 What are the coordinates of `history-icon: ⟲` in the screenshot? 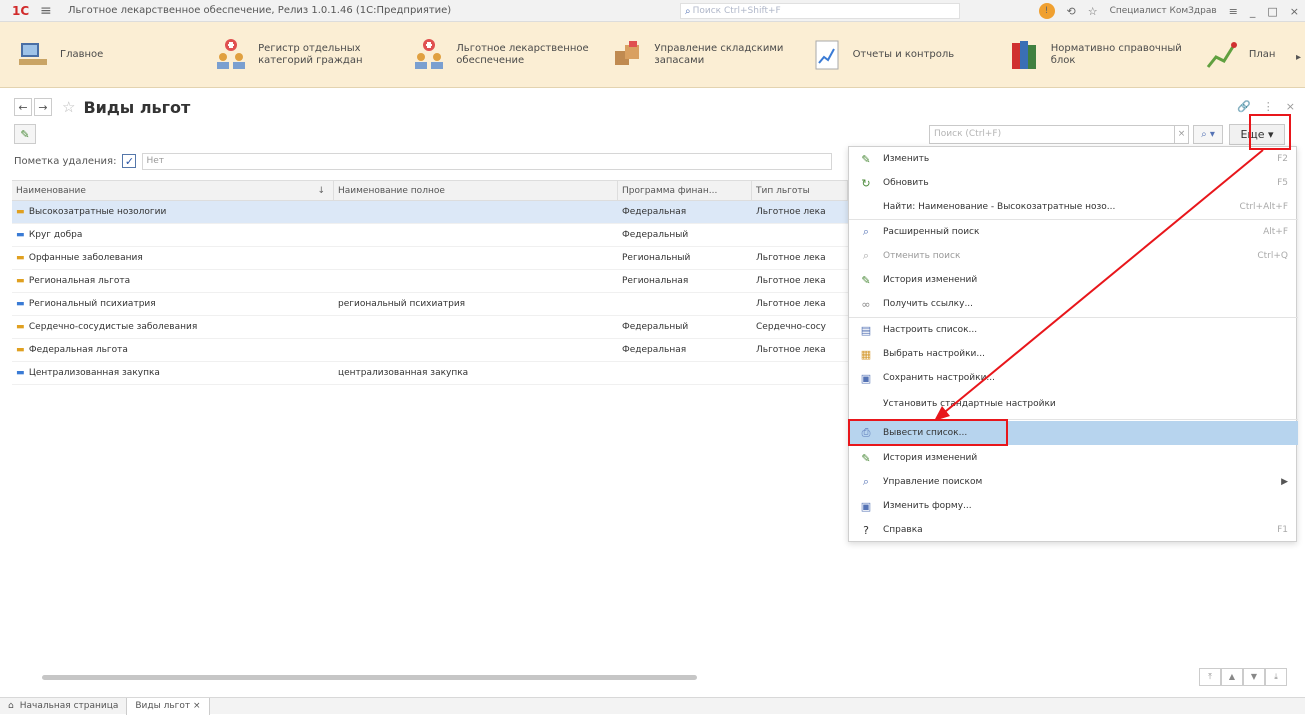 It's located at (1071, 11).